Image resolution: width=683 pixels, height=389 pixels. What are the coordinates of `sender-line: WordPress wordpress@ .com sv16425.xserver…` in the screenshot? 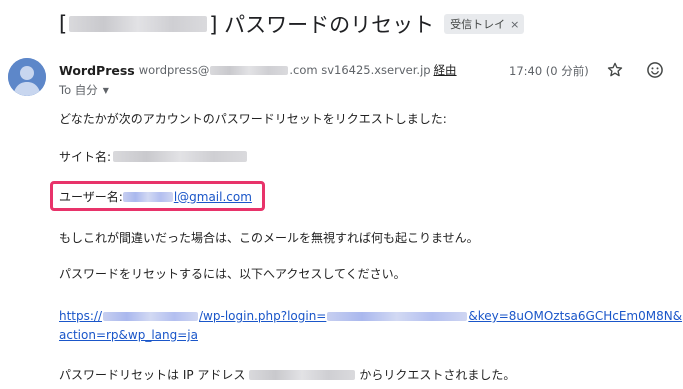 It's located at (258, 70).